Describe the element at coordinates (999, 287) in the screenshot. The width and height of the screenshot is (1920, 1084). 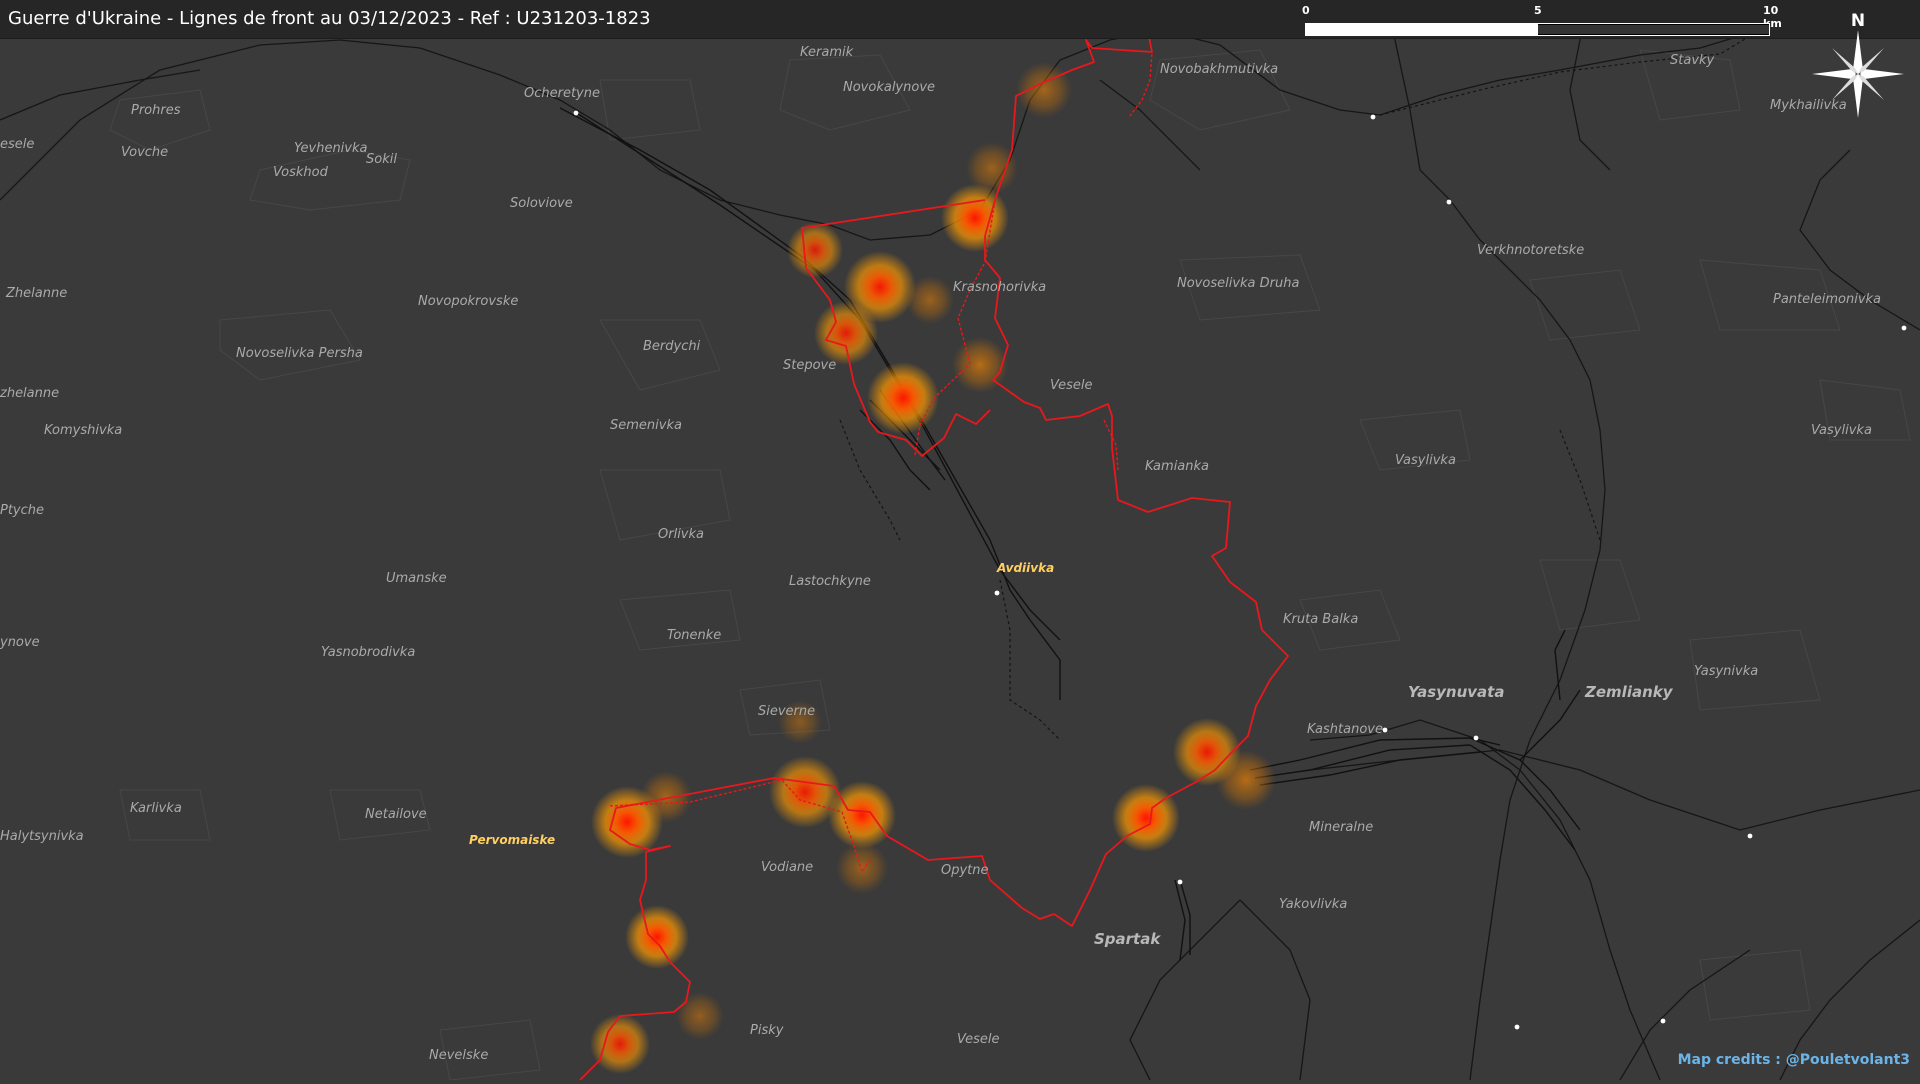
I see `place-label: Krasnohorivka` at that location.